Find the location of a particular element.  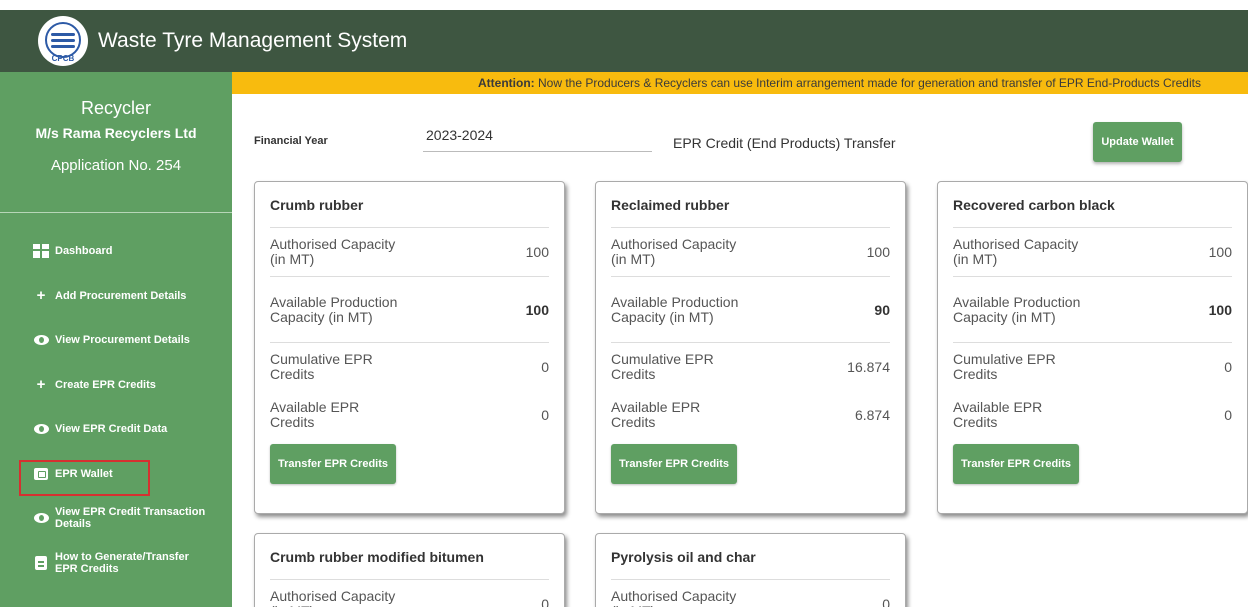

wallet-icon is located at coordinates (41, 473).